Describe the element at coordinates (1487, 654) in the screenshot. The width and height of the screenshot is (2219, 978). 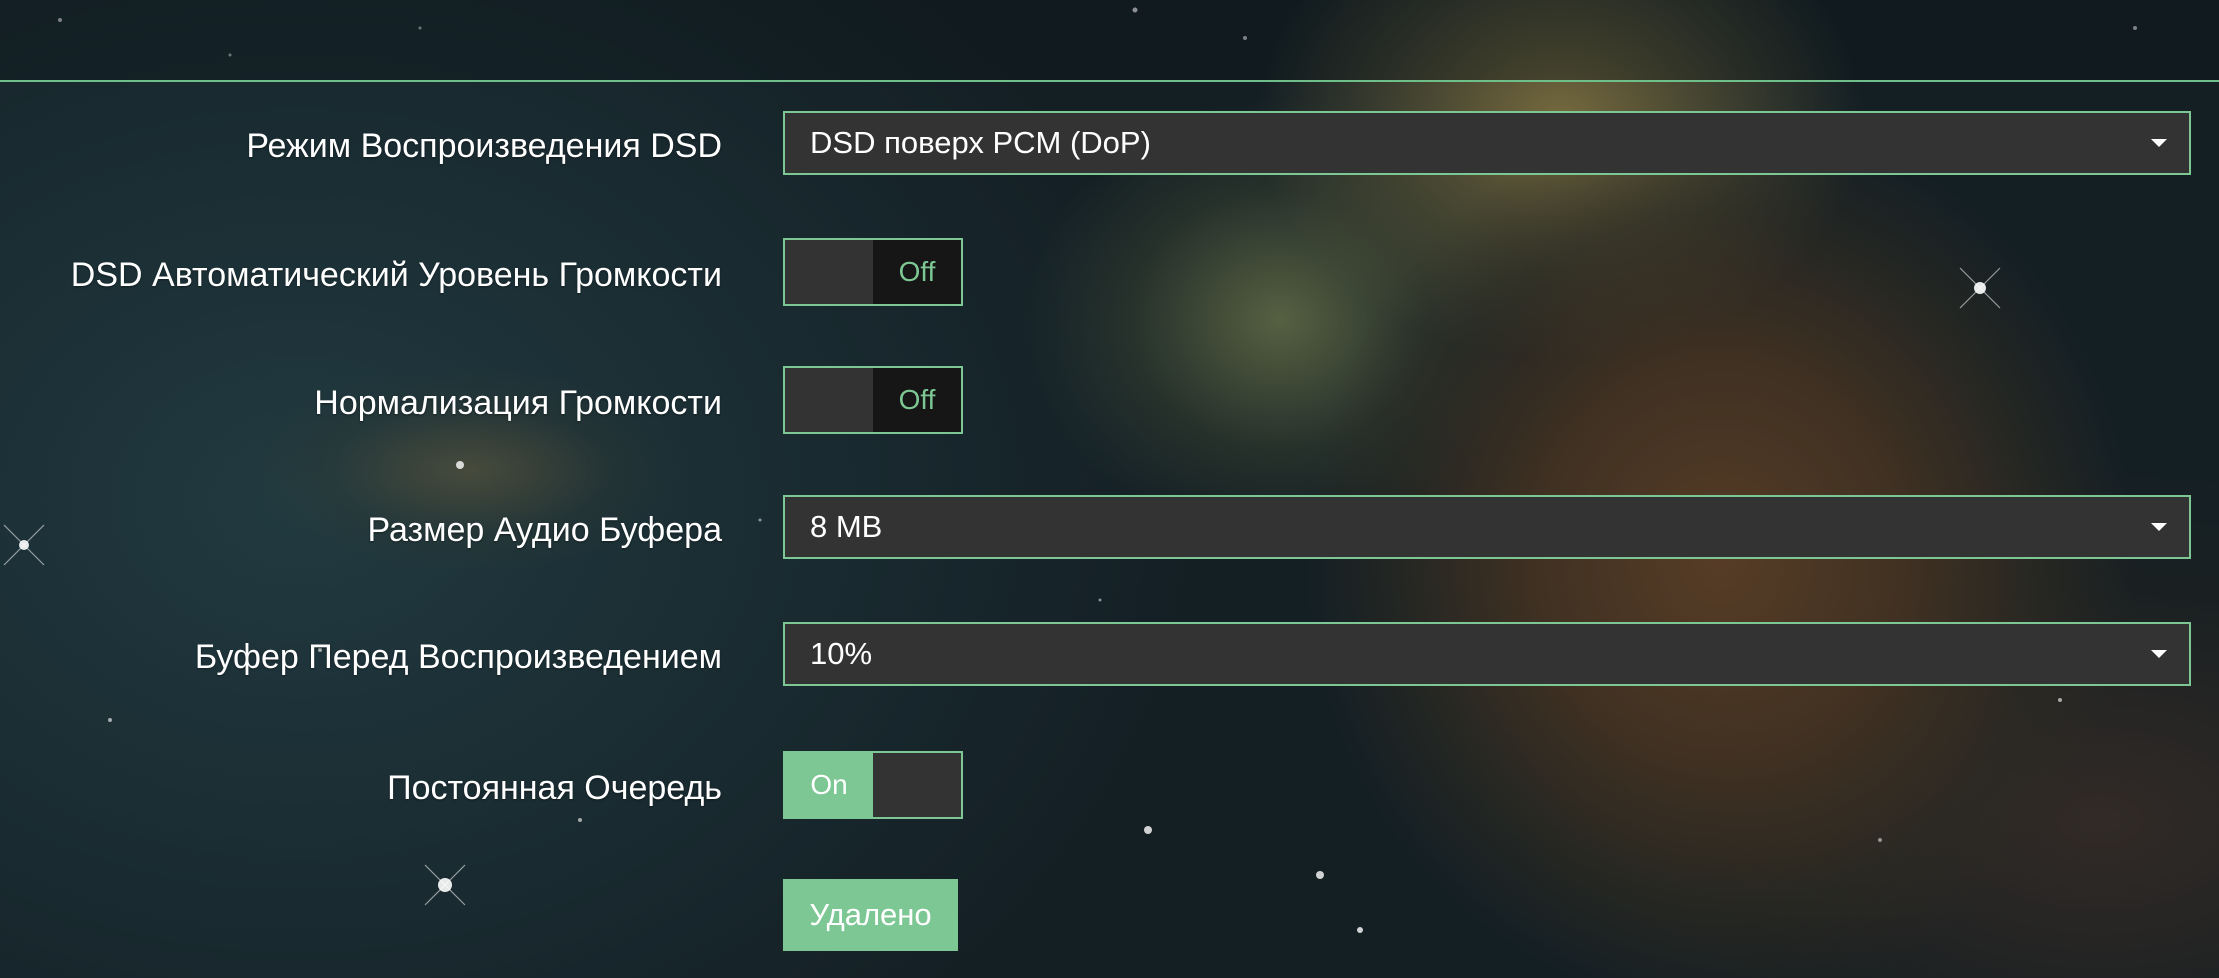
I see `prebuffer-select: 10%` at that location.